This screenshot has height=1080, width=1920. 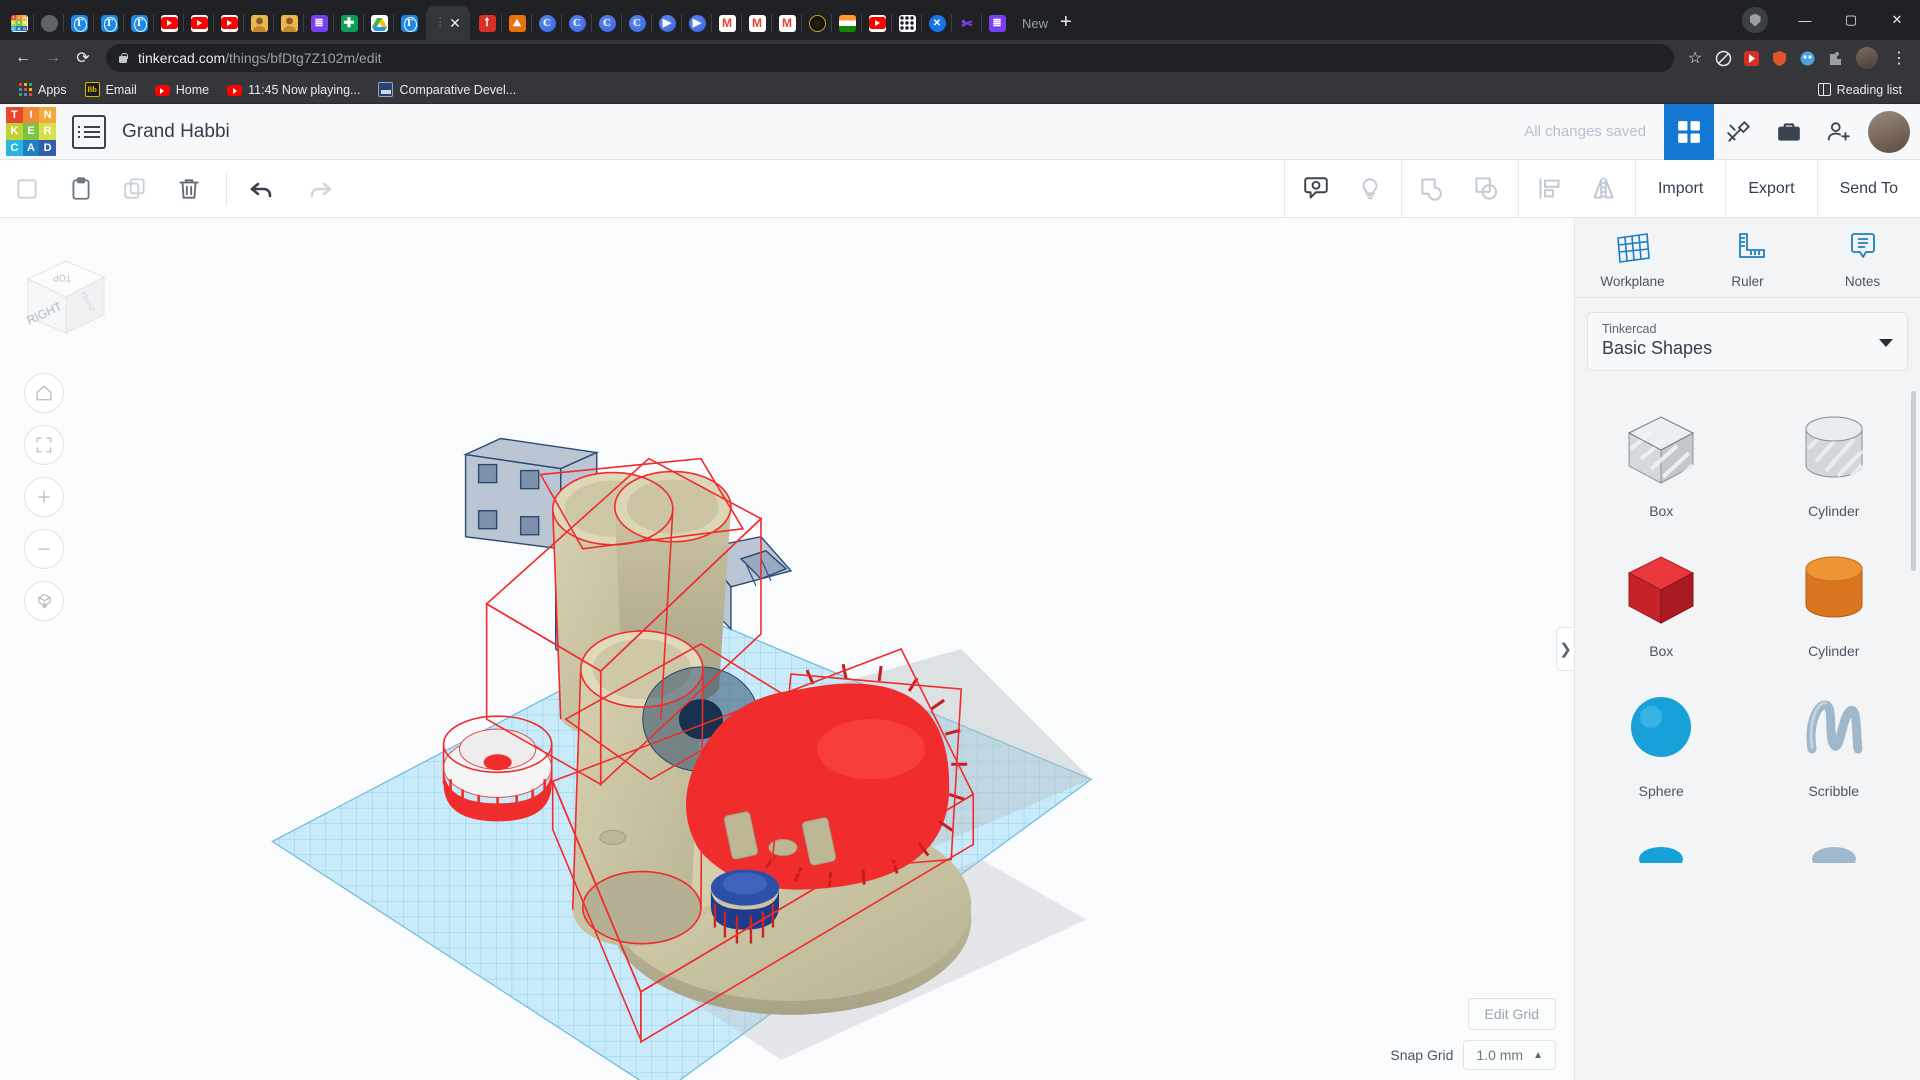 I want to click on delete-button, so click(x=189, y=189).